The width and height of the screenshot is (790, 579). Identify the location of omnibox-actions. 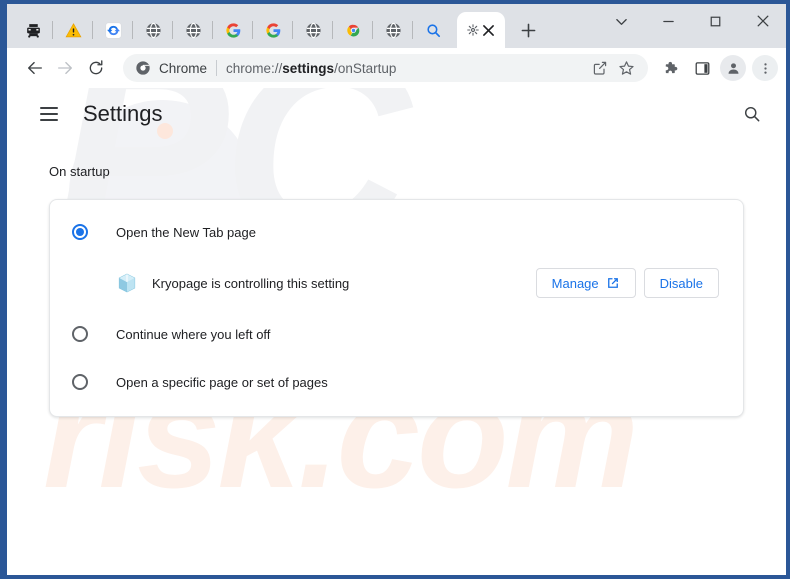
(613, 68).